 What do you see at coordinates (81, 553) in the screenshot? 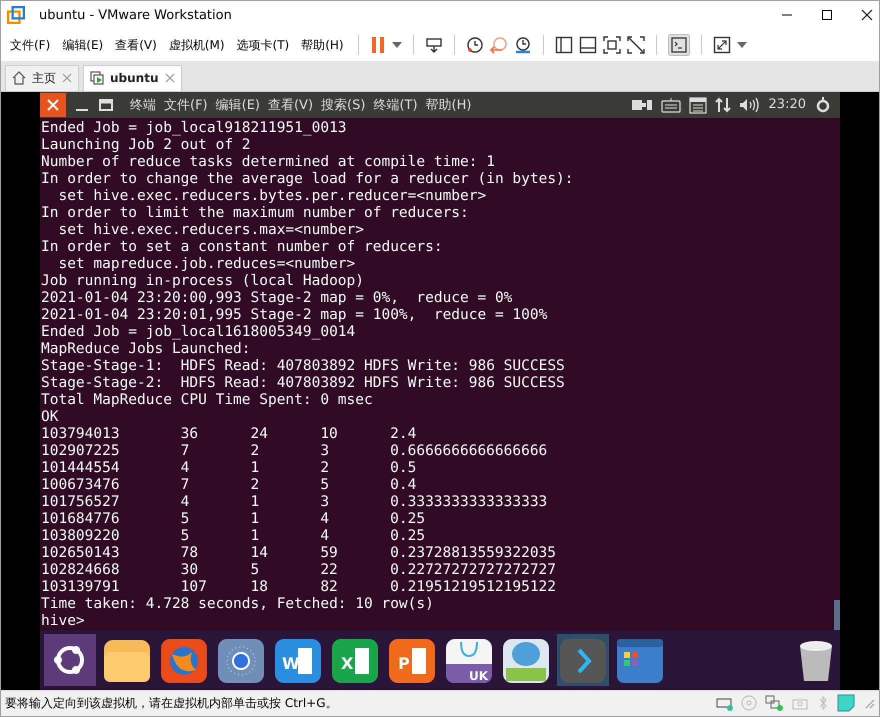
I see `table-cell-text: 102650143` at bounding box center [81, 553].